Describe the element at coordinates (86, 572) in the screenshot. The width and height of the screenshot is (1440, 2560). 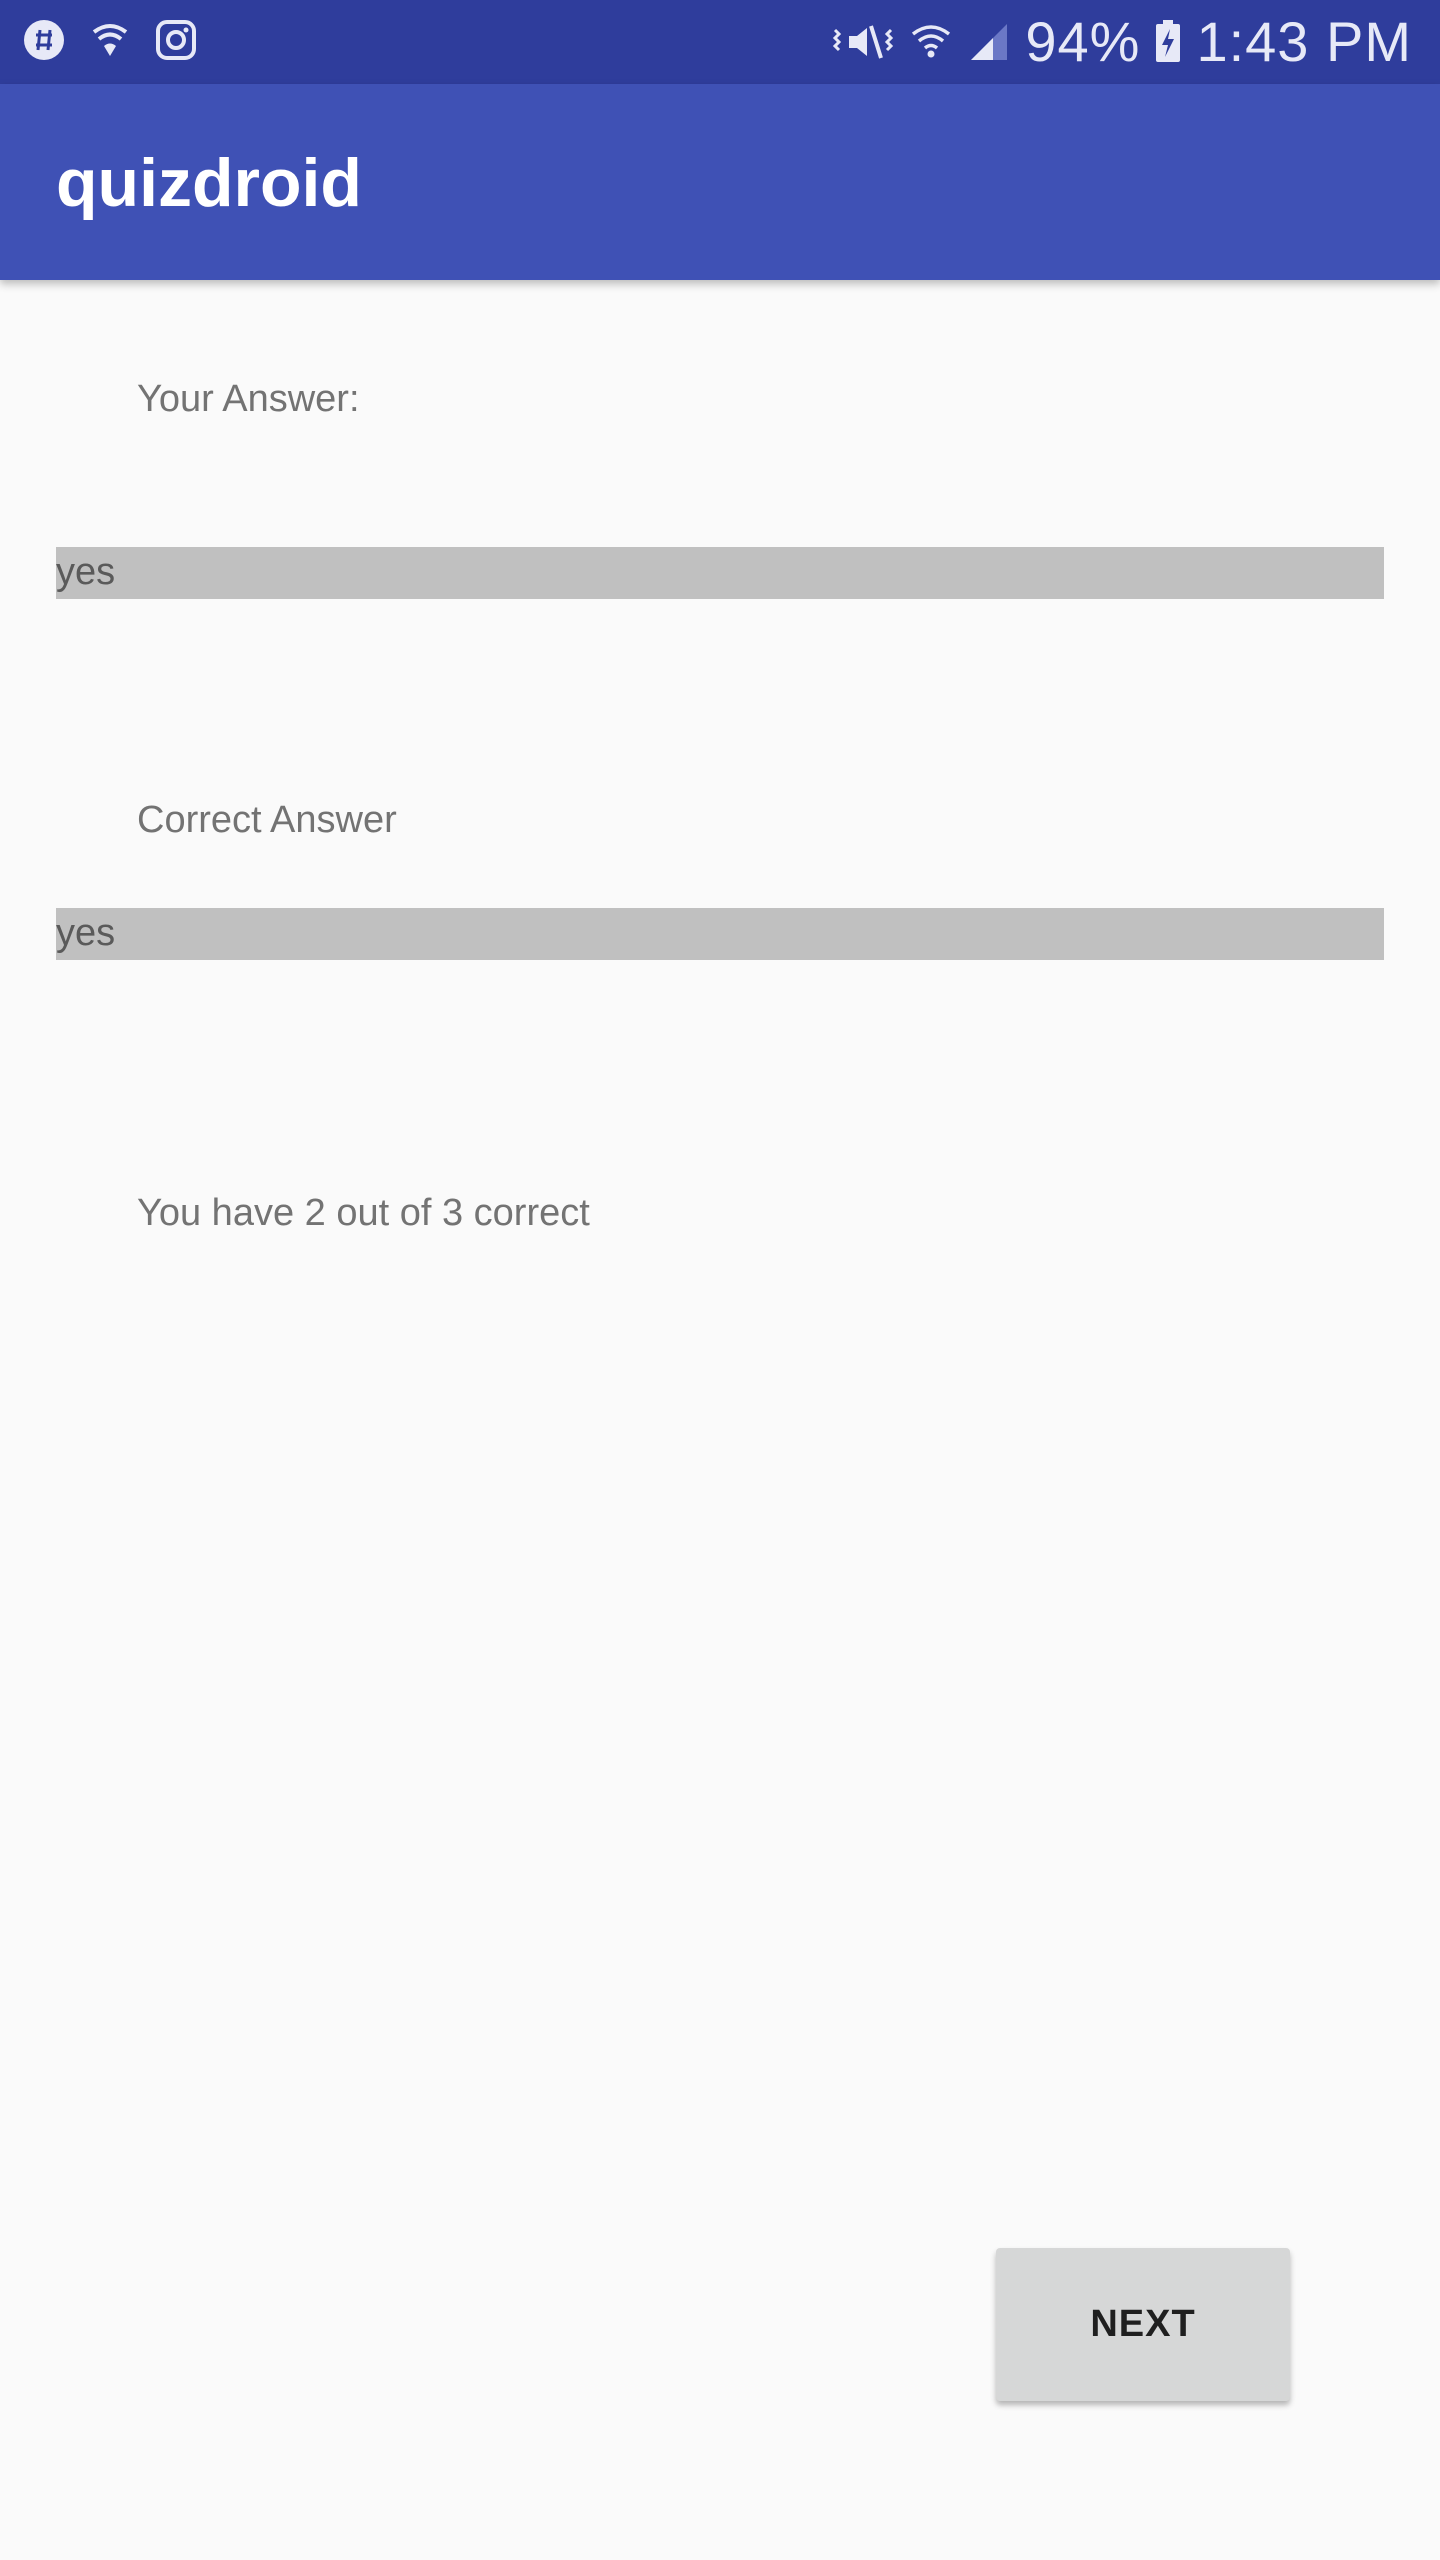
I see `your-answer-value: yes` at that location.